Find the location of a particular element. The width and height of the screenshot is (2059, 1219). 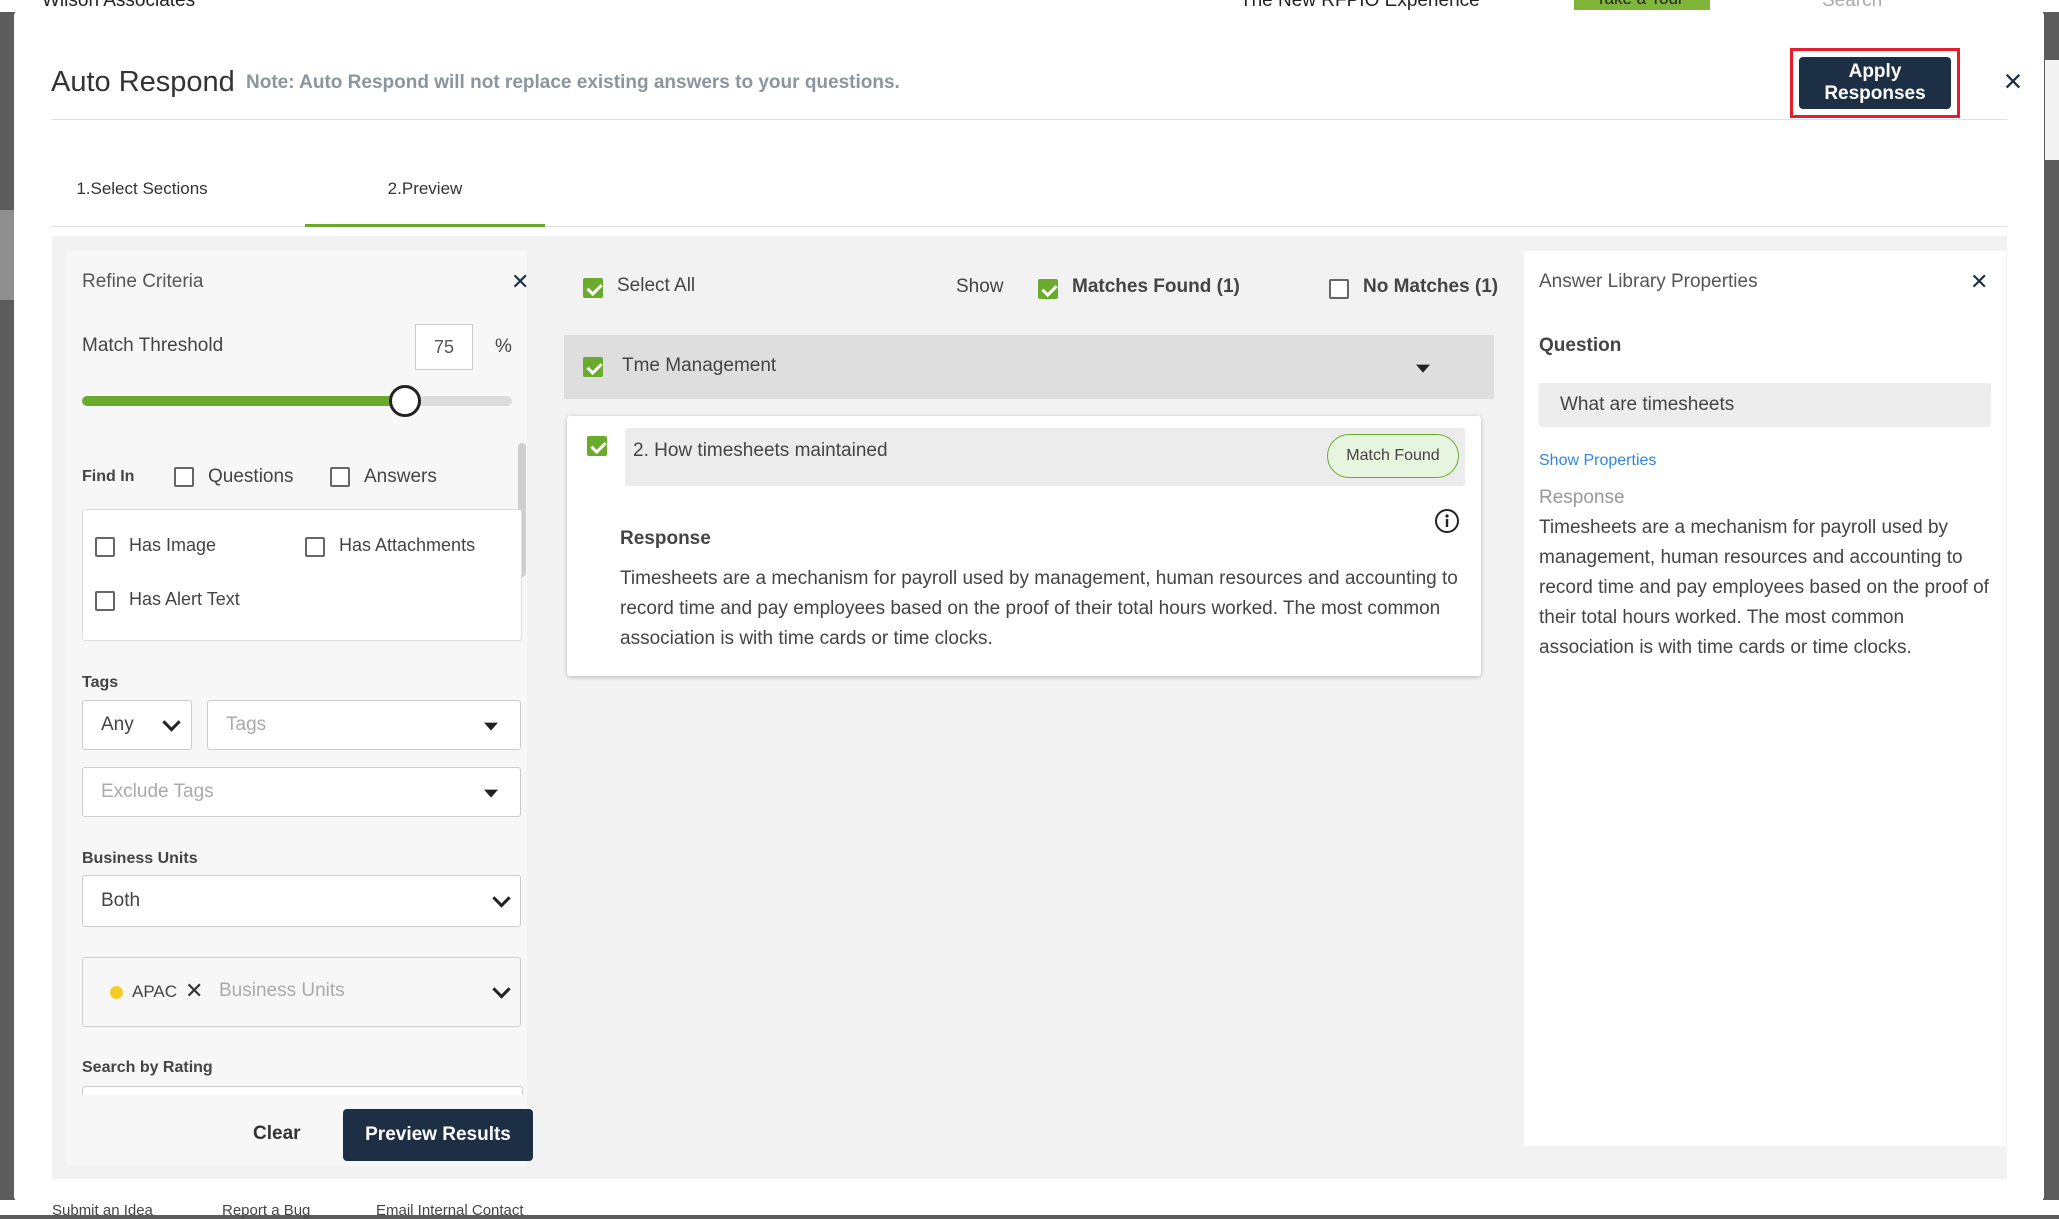

tab-select-sections: 1.Select Sections is located at coordinates (142, 192).